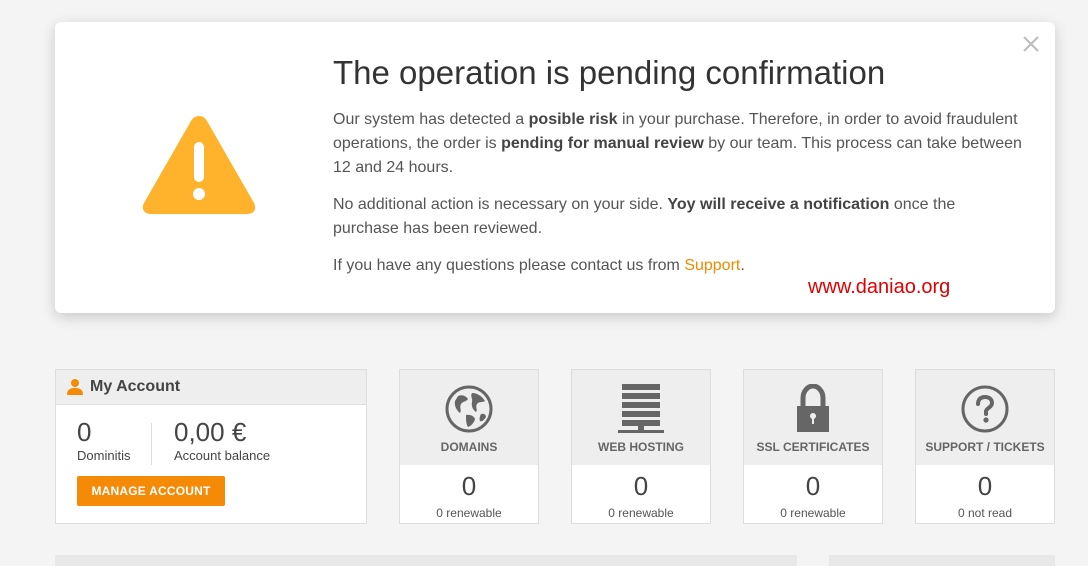  I want to click on side-panel-edge, so click(942, 560).